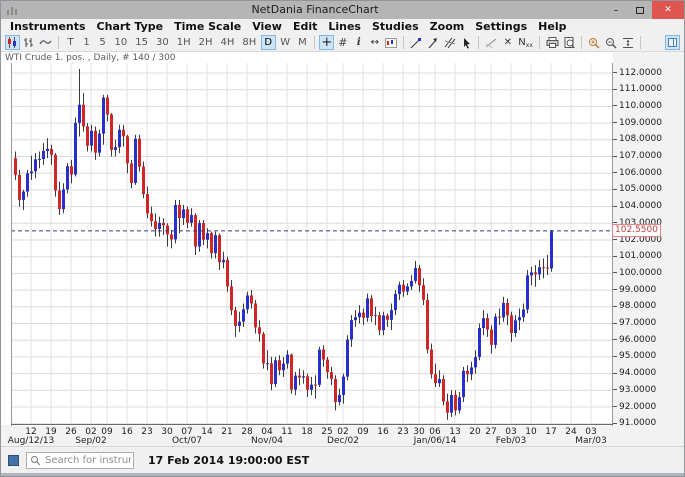 The height and width of the screenshot is (477, 685). I want to click on candlestick-icon, so click(12, 42).